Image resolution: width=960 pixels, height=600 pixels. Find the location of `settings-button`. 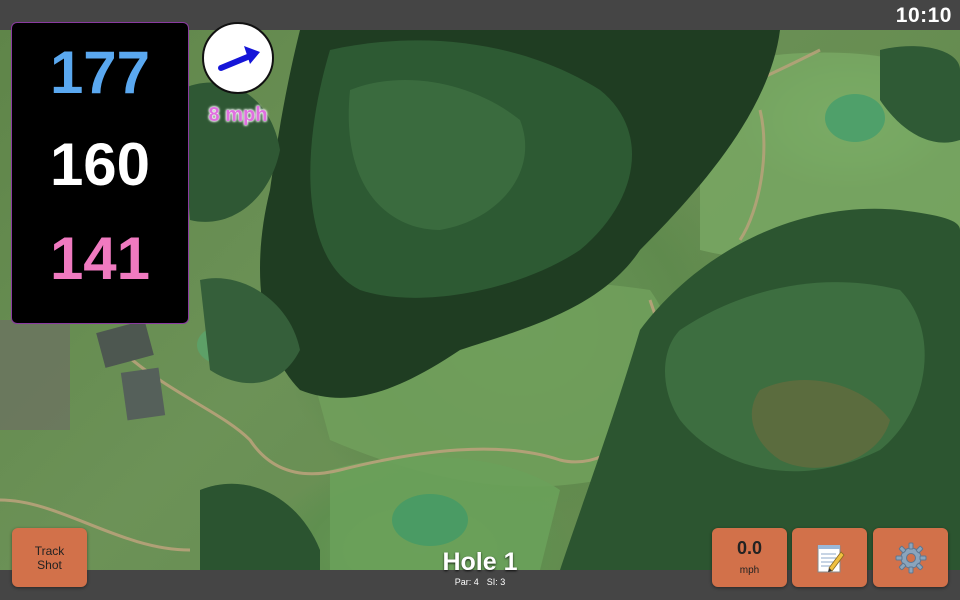

settings-button is located at coordinates (910, 557).